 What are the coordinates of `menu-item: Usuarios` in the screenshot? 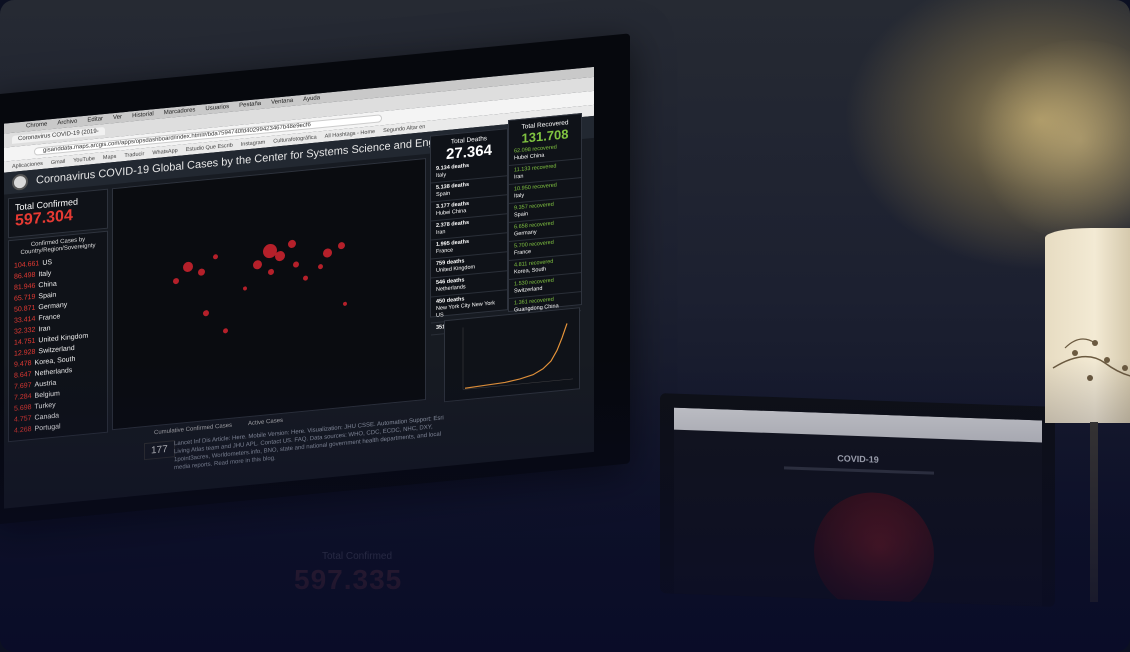 It's located at (217, 108).